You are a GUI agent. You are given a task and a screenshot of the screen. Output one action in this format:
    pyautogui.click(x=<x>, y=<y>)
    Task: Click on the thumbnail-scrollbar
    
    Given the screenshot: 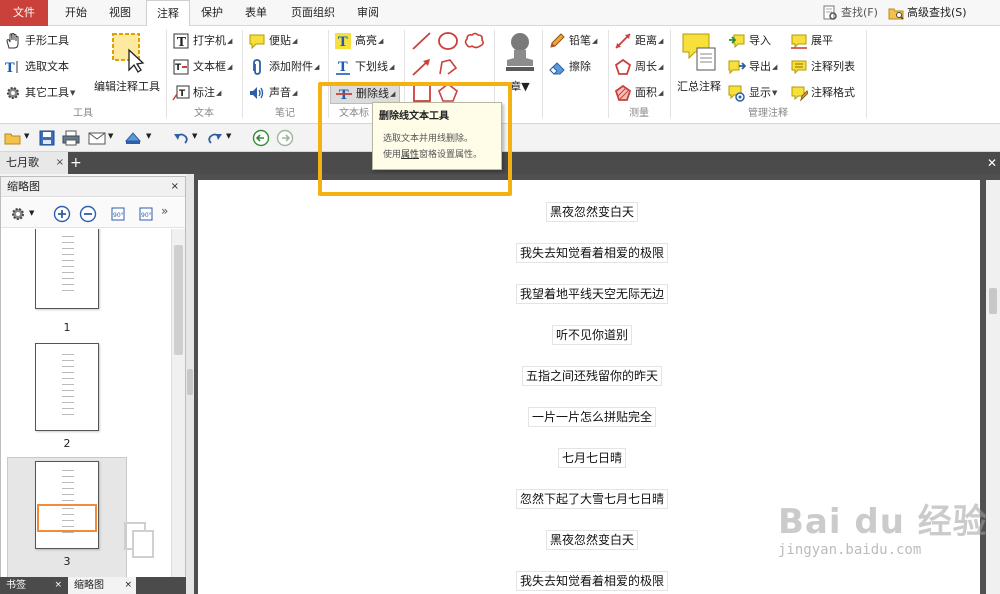 What is the action you would take?
    pyautogui.click(x=178, y=403)
    